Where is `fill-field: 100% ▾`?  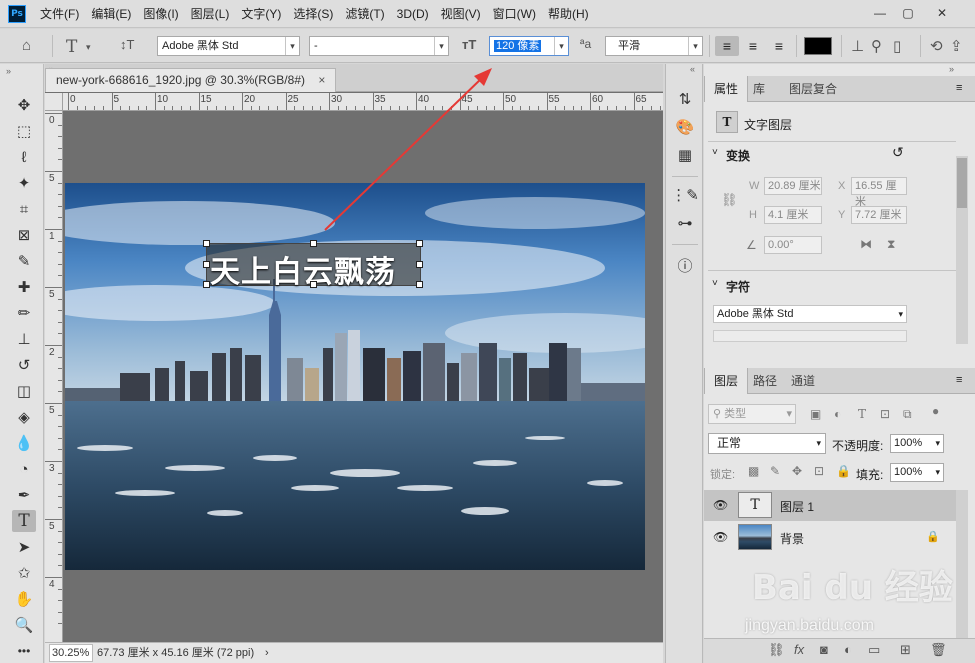
fill-field: 100% ▾ is located at coordinates (917, 472).